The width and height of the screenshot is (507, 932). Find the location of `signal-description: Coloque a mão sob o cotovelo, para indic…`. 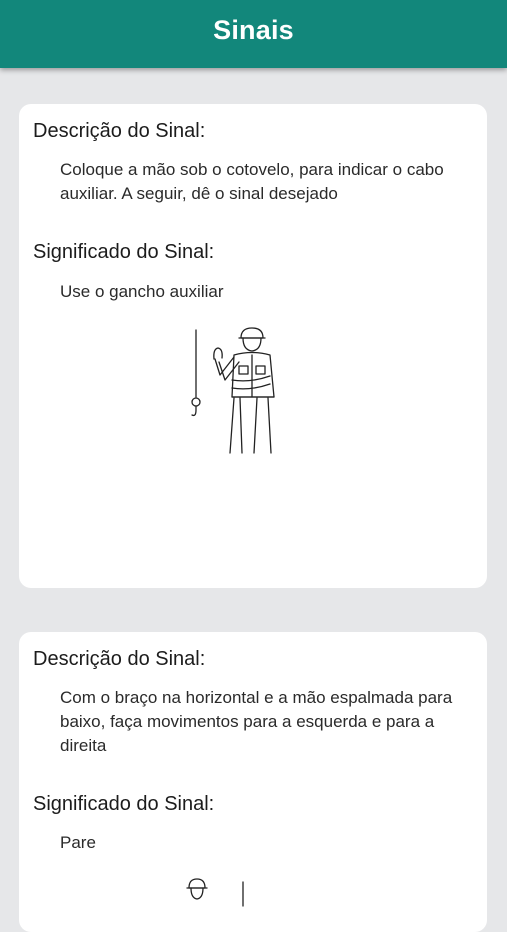

signal-description: Coloque a mão sob o cotovelo, para indic… is located at coordinates (252, 181).